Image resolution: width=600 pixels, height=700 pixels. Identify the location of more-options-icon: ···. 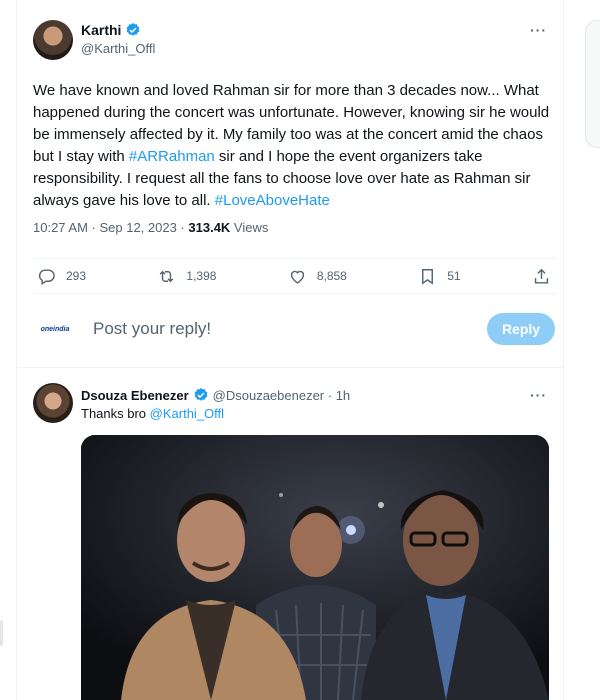
(538, 30).